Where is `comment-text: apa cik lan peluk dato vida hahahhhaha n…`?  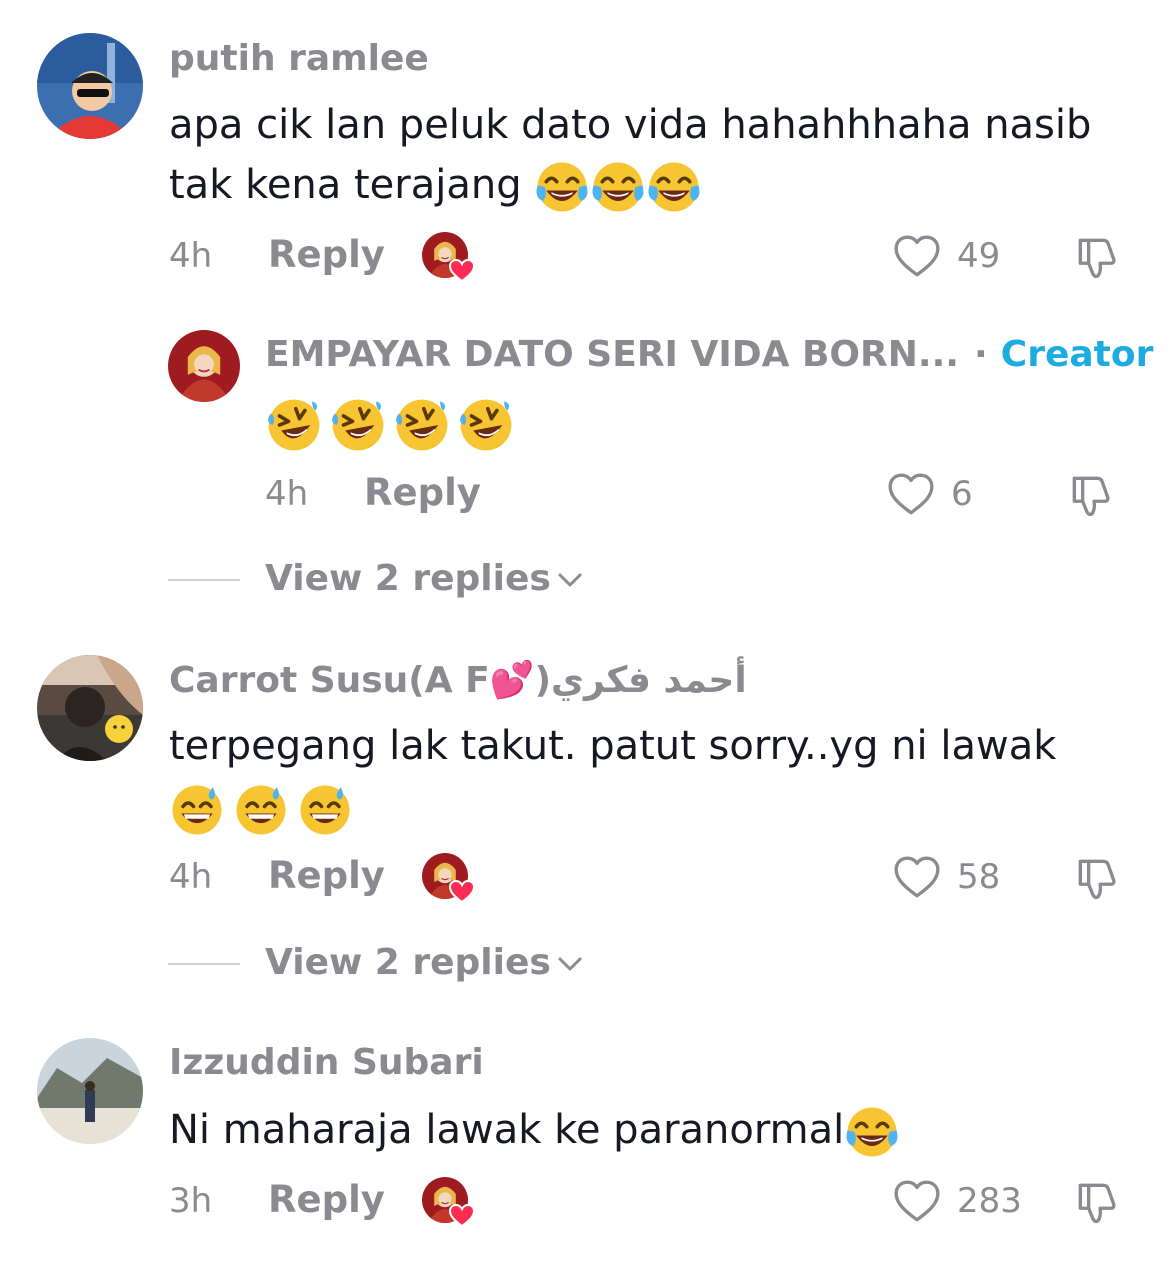 comment-text: apa cik lan peluk dato vida hahahhhaha n… is located at coordinates (659, 155).